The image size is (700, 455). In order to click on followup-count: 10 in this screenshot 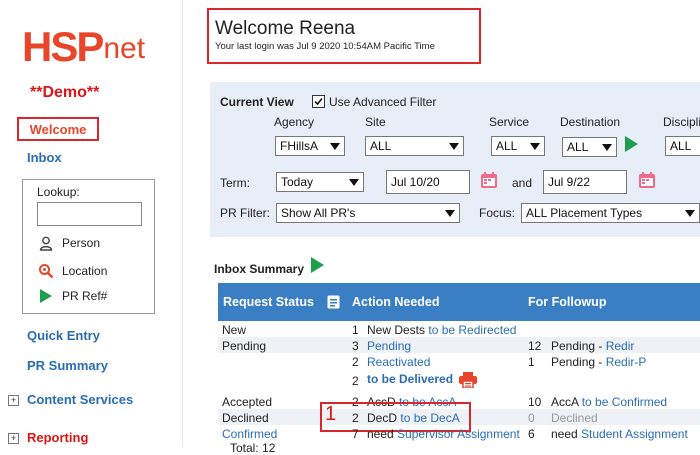, I will do `click(535, 402)`.